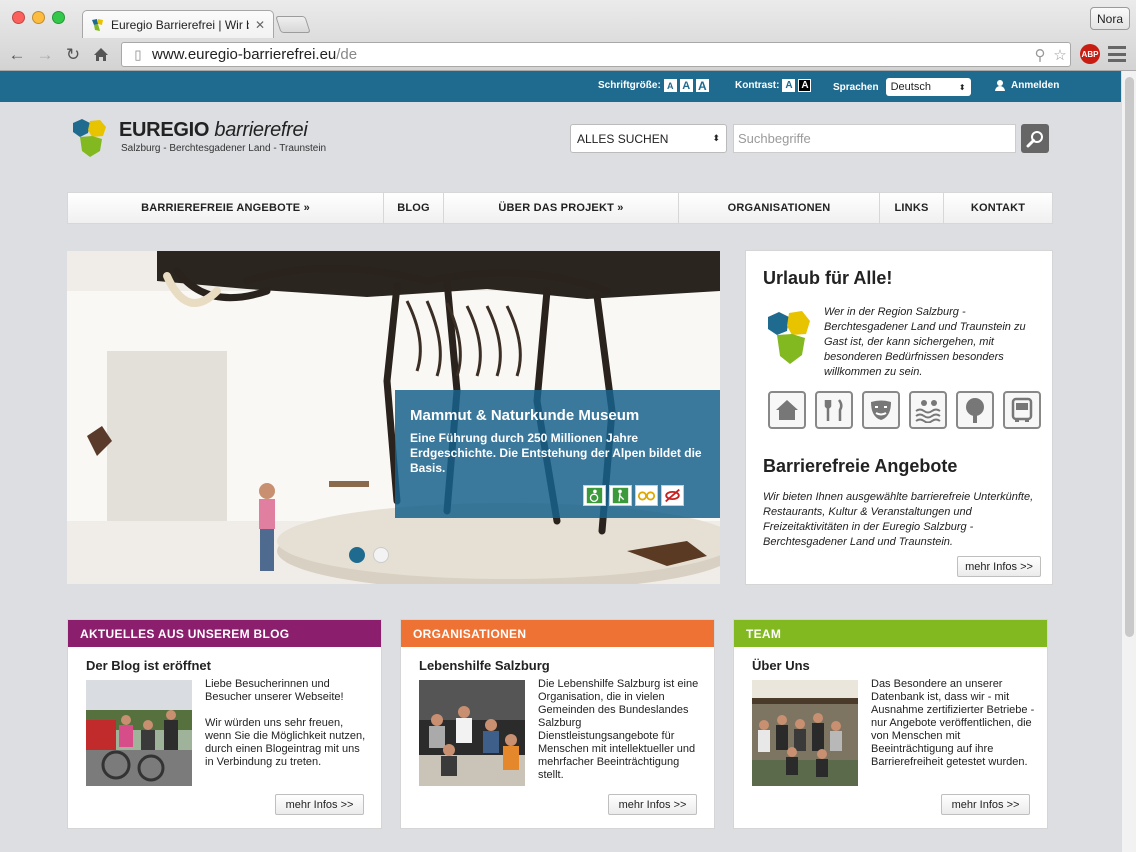 The width and height of the screenshot is (1136, 852). I want to click on cutlery-icon, so click(834, 410).